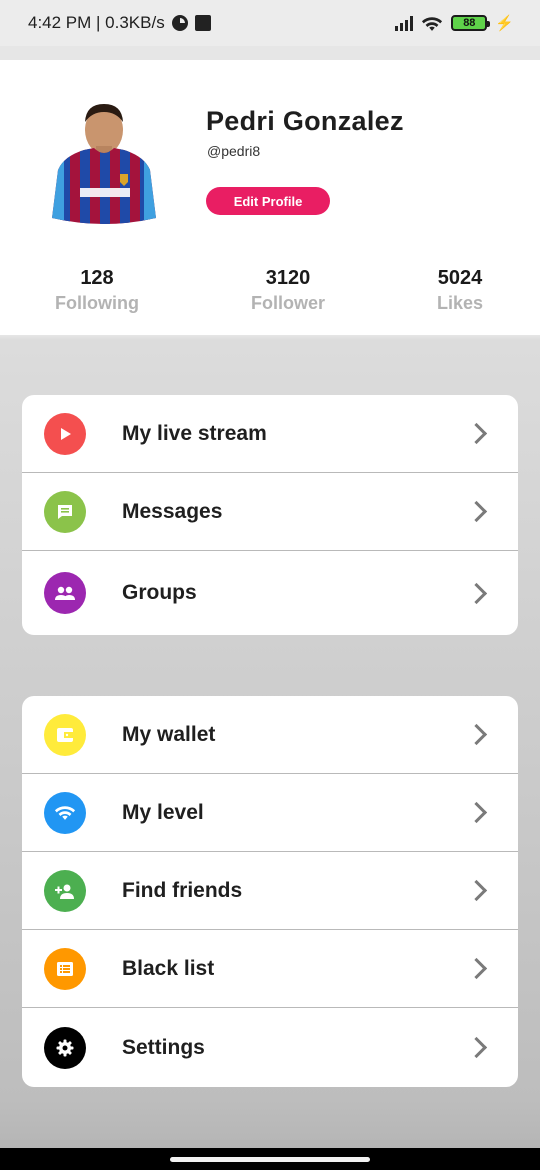 Image resolution: width=540 pixels, height=1170 pixels. Describe the element at coordinates (65, 433) in the screenshot. I see `play-icon` at that location.